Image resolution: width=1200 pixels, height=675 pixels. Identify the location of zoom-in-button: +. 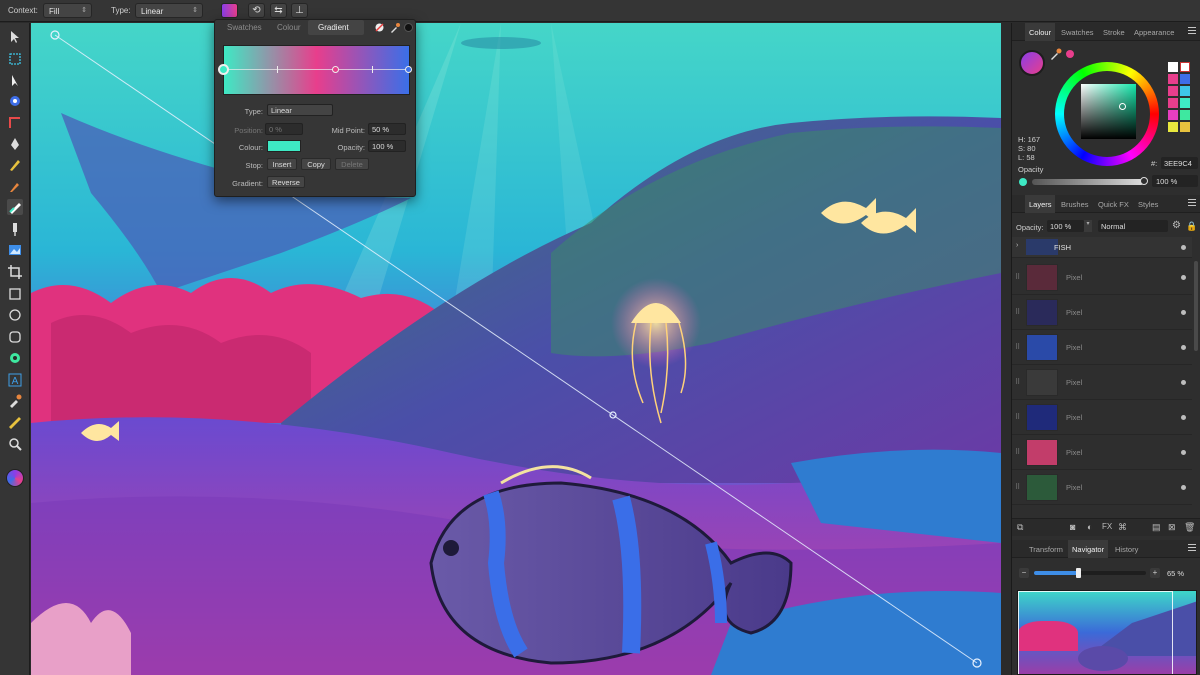
(1155, 573).